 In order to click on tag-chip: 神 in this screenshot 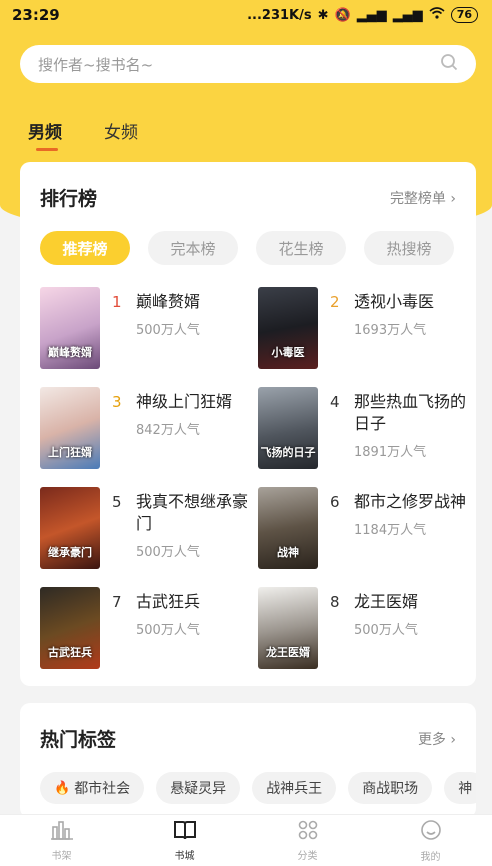, I will do `click(460, 788)`.